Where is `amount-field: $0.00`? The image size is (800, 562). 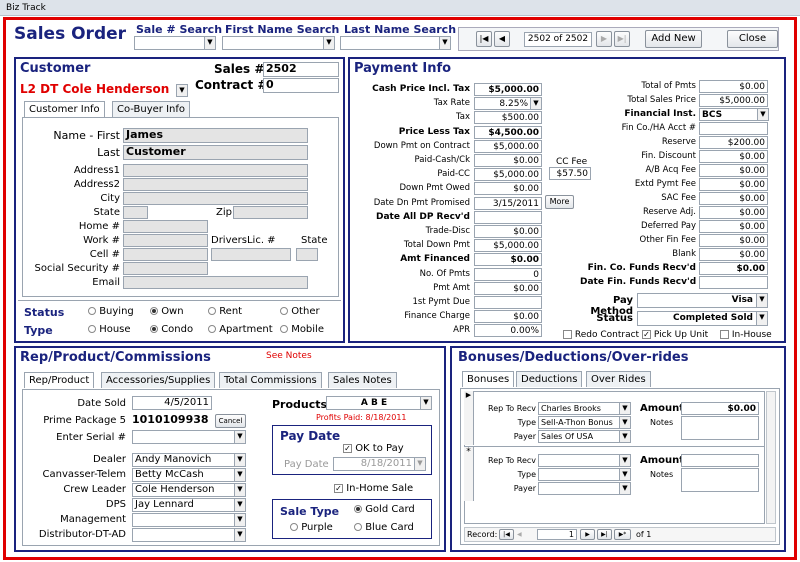 amount-field: $0.00 is located at coordinates (720, 408).